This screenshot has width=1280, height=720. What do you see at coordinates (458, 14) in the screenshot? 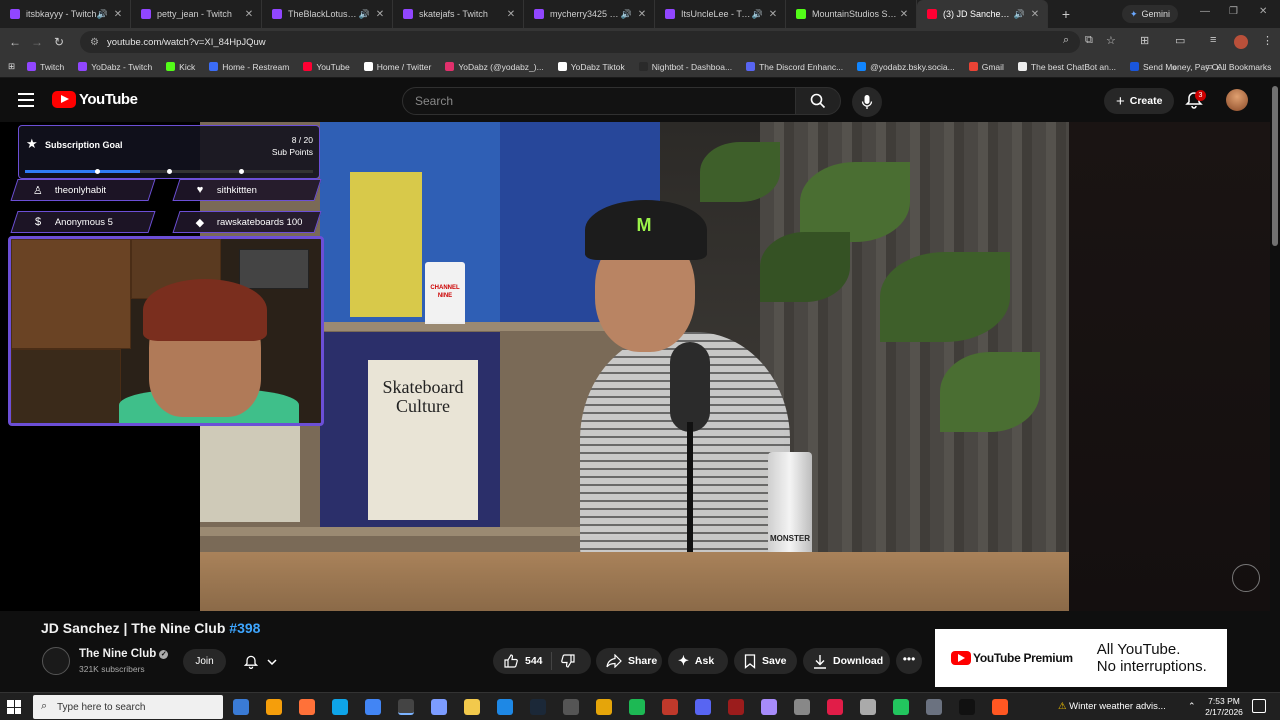
I see `browser-tab: skatejafs - Twitch ✕` at bounding box center [458, 14].